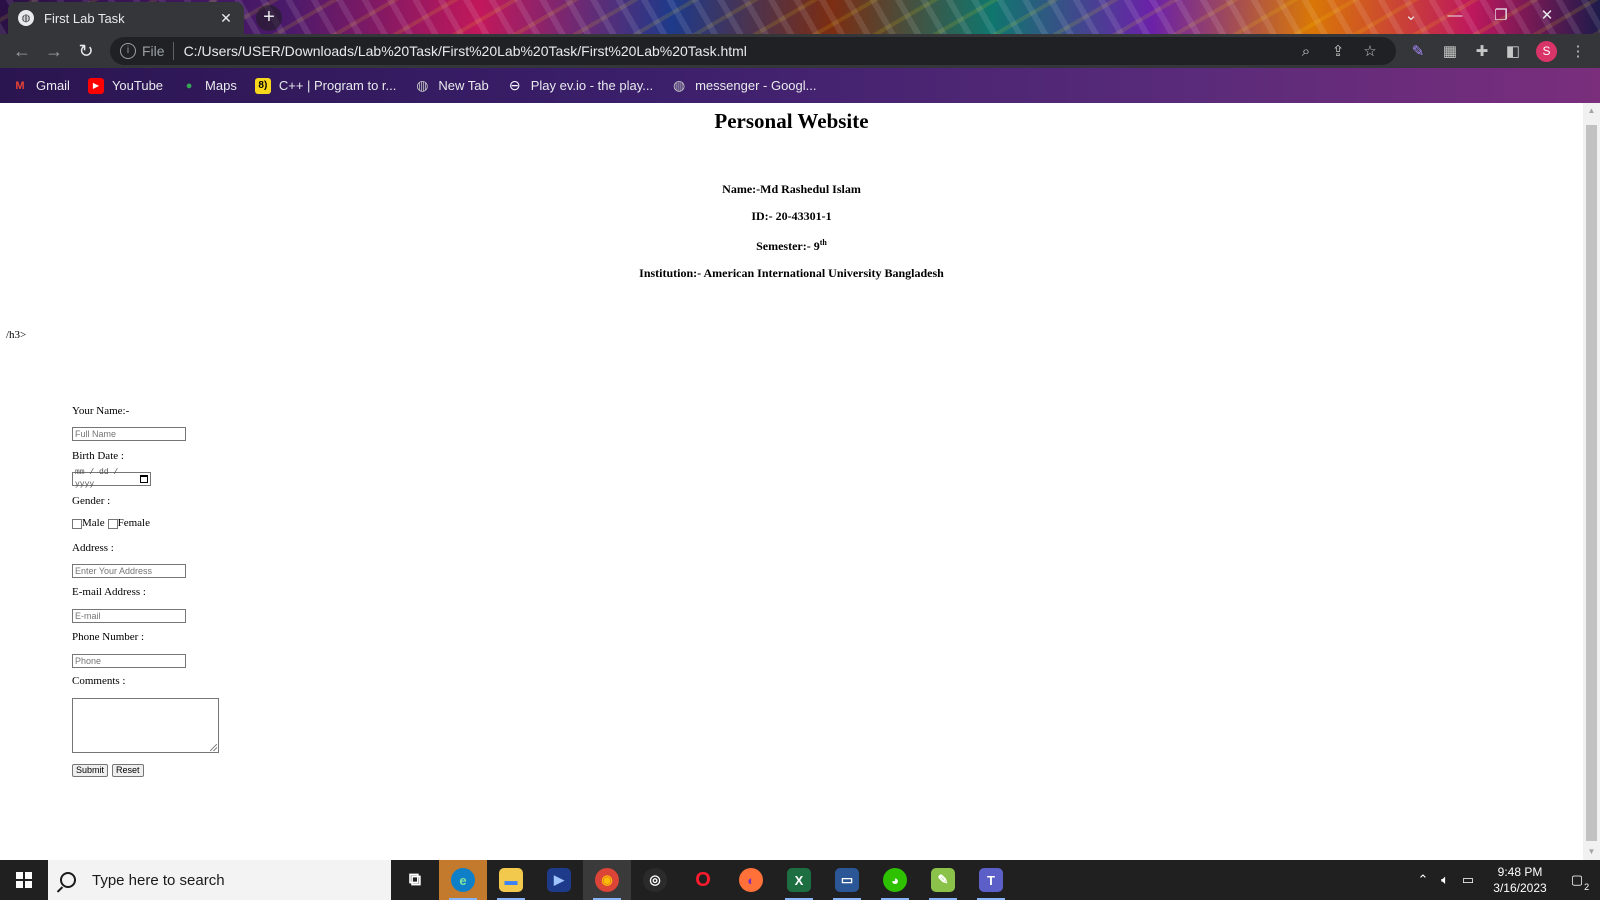 The image size is (1600, 900). I want to click on birth-date-label: Birth Date :, so click(98, 456).